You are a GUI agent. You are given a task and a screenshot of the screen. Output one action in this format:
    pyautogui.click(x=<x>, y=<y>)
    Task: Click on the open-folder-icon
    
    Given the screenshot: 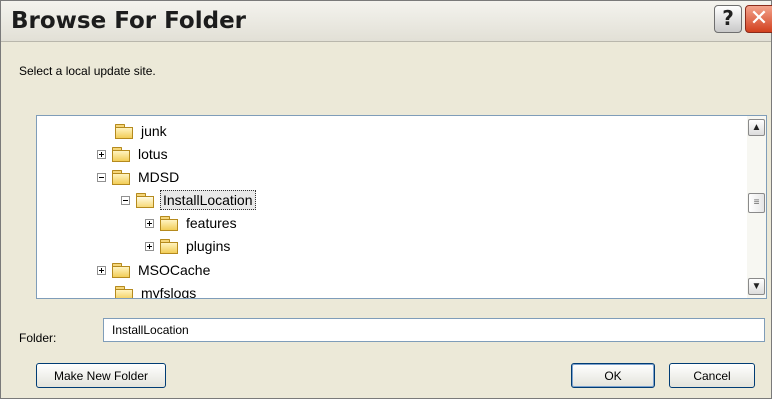 What is the action you would take?
    pyautogui.click(x=145, y=200)
    